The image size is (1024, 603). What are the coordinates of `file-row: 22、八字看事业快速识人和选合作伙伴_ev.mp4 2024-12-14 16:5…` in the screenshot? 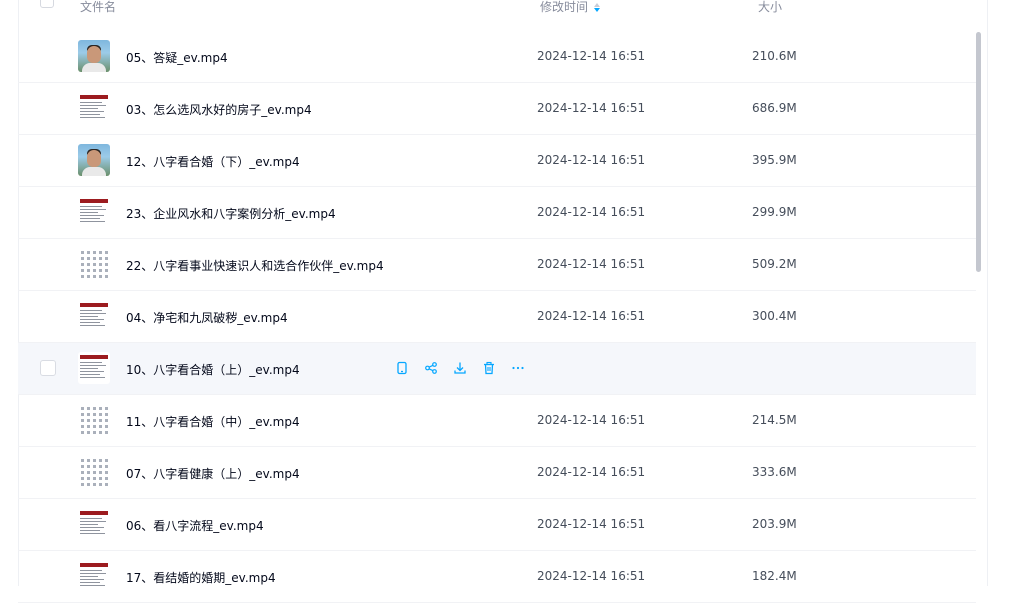 It's located at (497, 265).